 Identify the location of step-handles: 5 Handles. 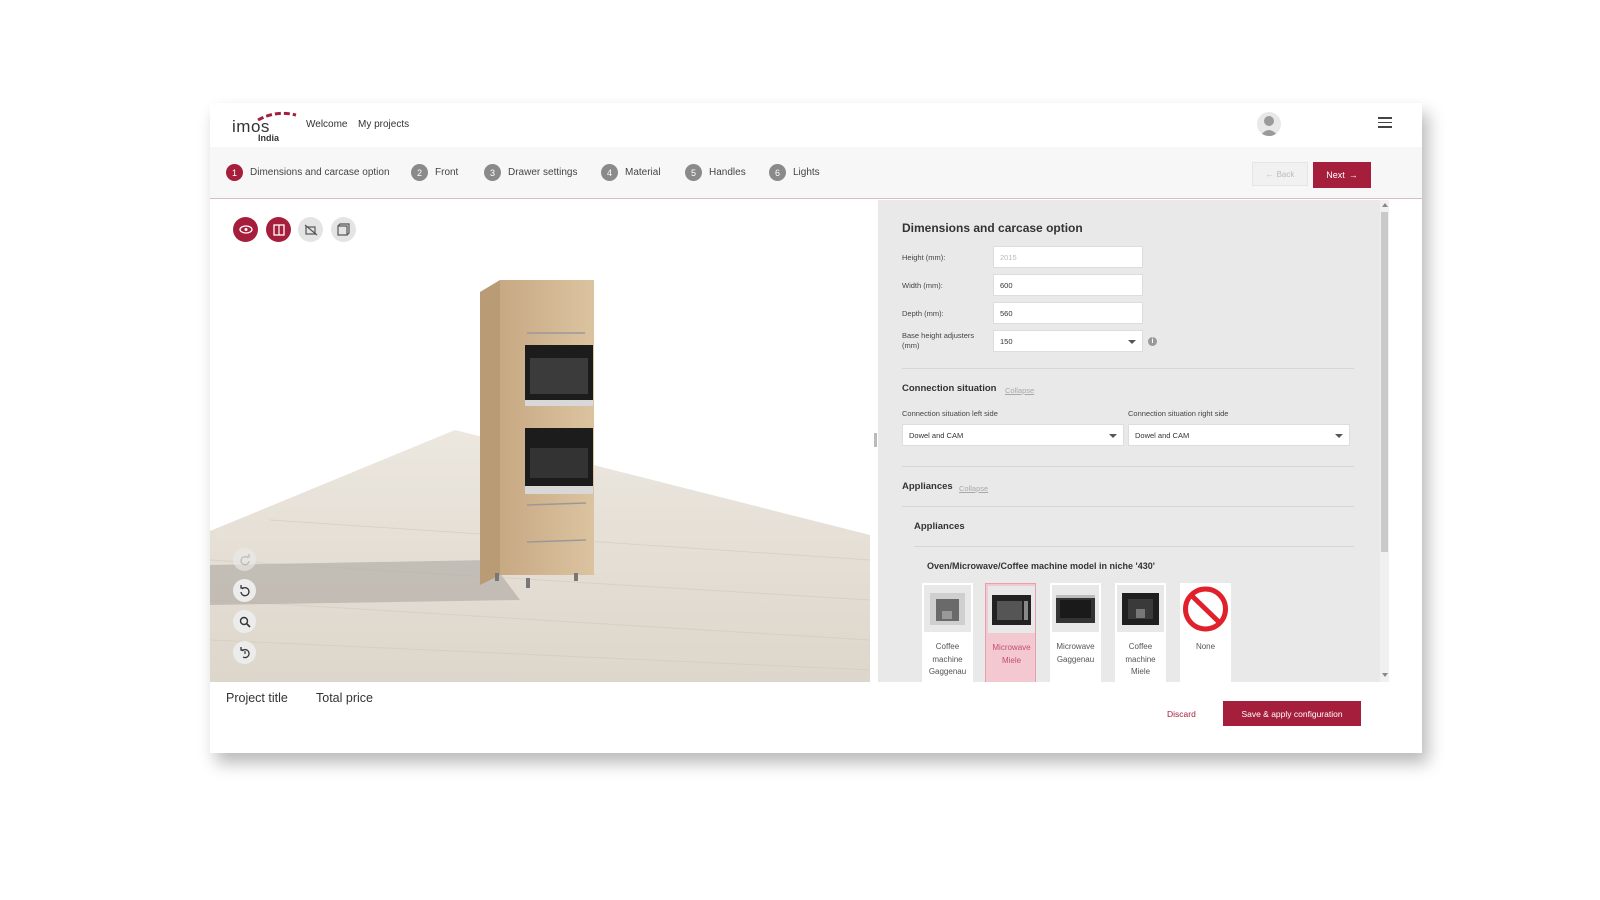
(715, 172).